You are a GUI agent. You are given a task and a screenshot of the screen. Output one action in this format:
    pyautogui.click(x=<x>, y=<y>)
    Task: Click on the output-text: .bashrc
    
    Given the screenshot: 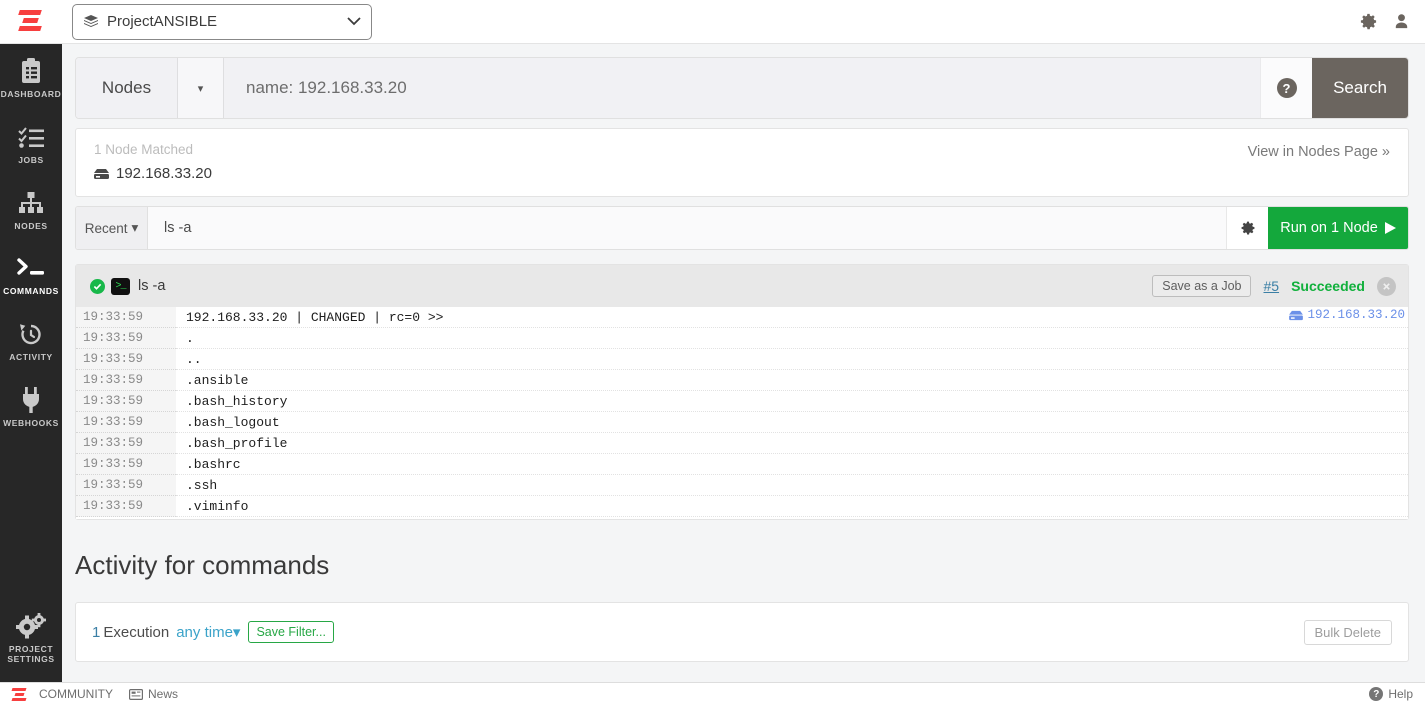 What is the action you would take?
    pyautogui.click(x=792, y=464)
    